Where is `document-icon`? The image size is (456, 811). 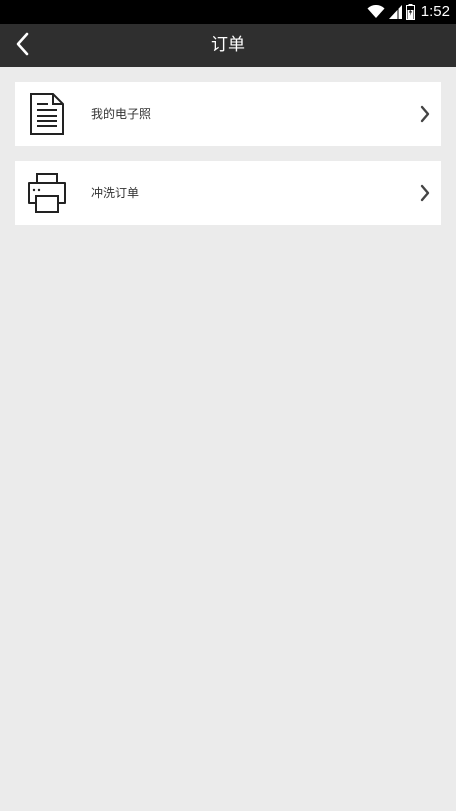
document-icon is located at coordinates (47, 114).